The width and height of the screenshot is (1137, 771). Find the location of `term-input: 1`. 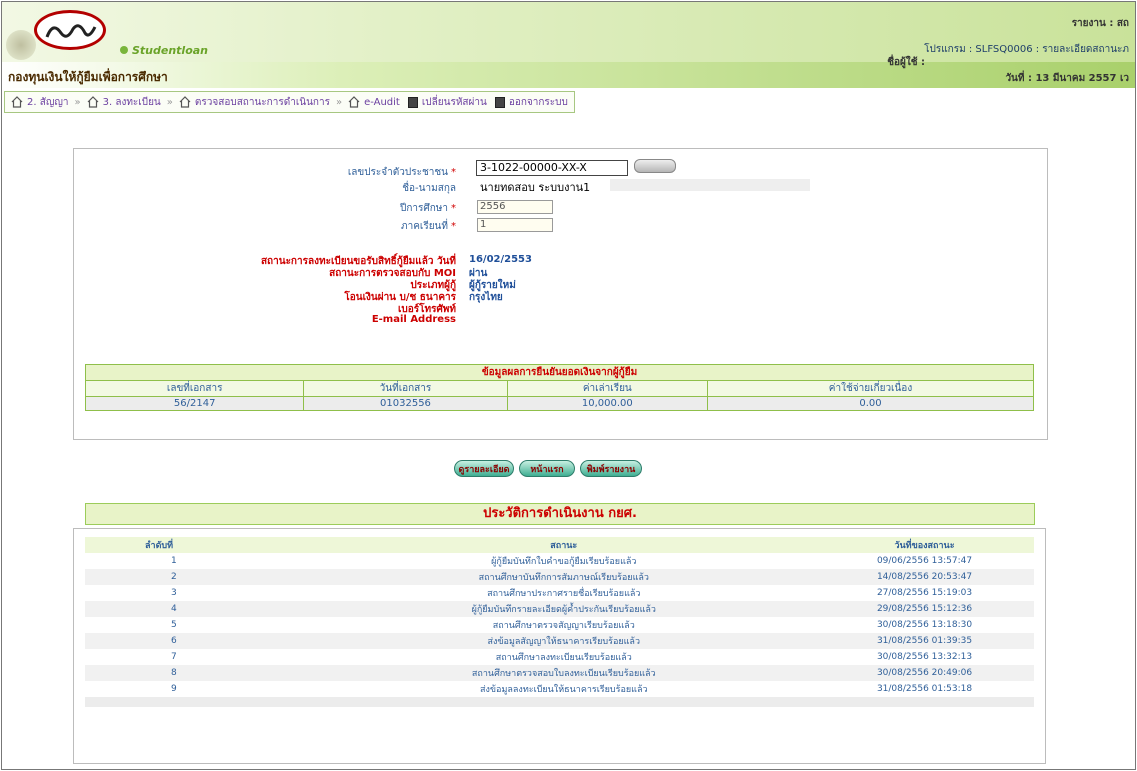

term-input: 1 is located at coordinates (515, 225).